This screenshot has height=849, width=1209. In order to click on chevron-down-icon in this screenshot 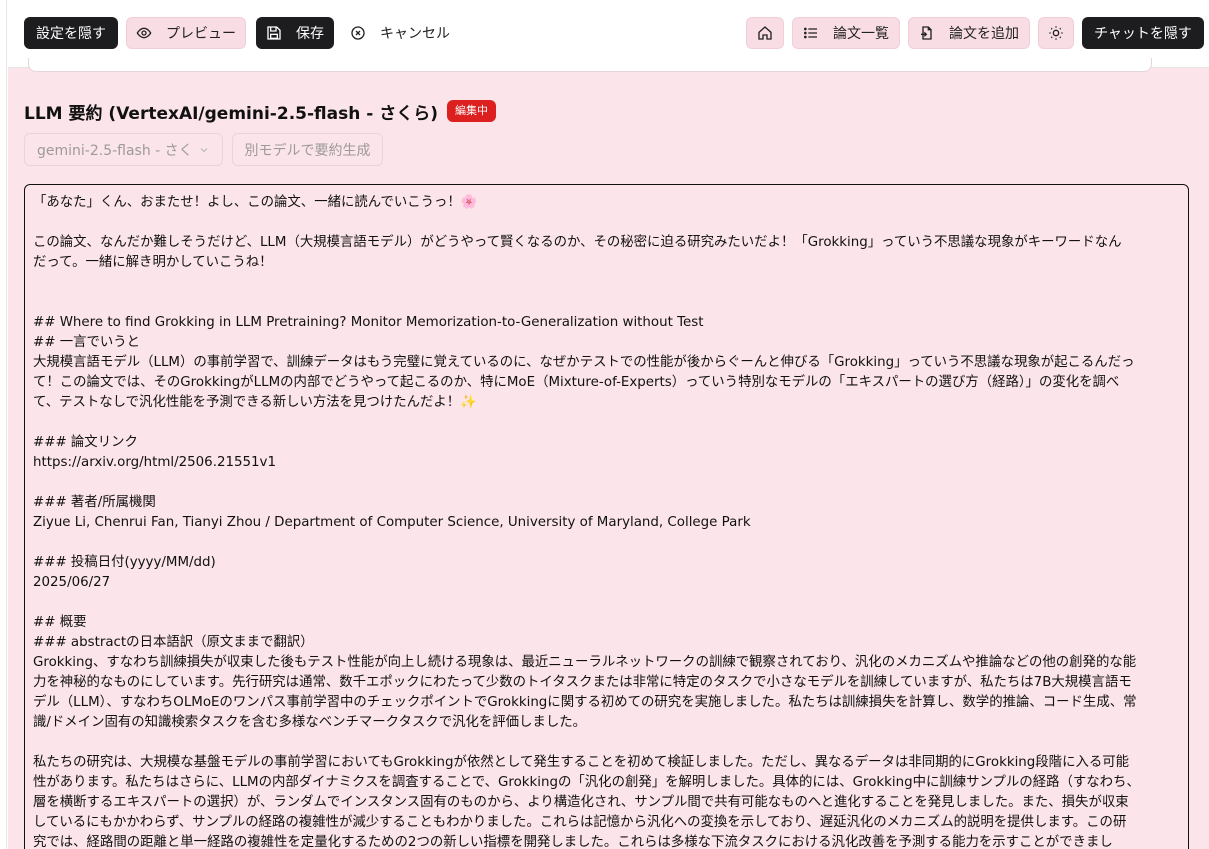, I will do `click(204, 150)`.